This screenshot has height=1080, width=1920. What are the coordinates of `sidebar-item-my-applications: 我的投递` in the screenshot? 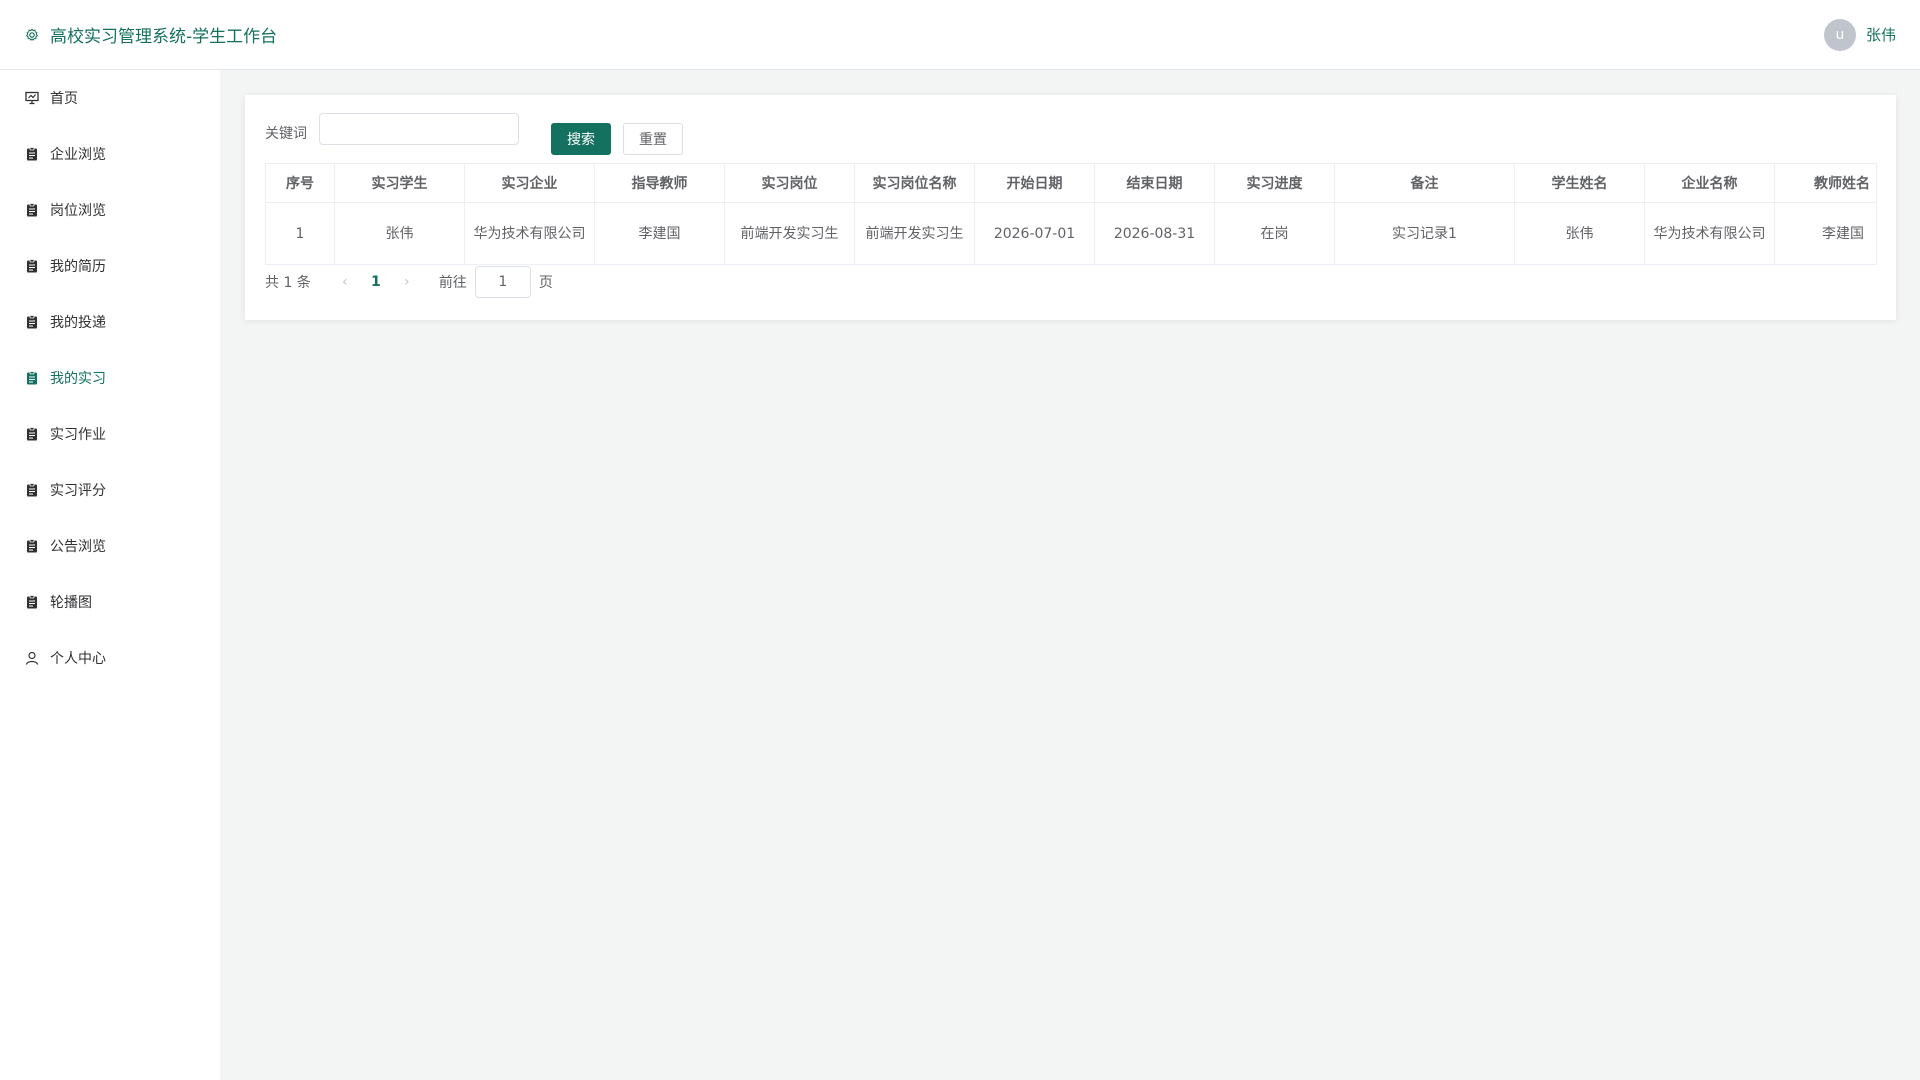 It's located at (110, 322).